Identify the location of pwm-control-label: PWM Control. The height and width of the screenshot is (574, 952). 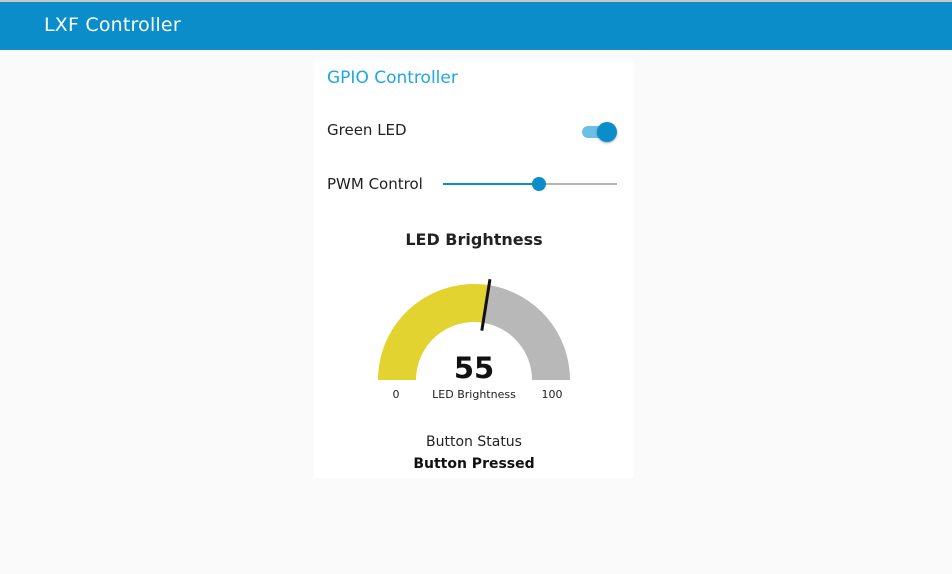
(375, 184).